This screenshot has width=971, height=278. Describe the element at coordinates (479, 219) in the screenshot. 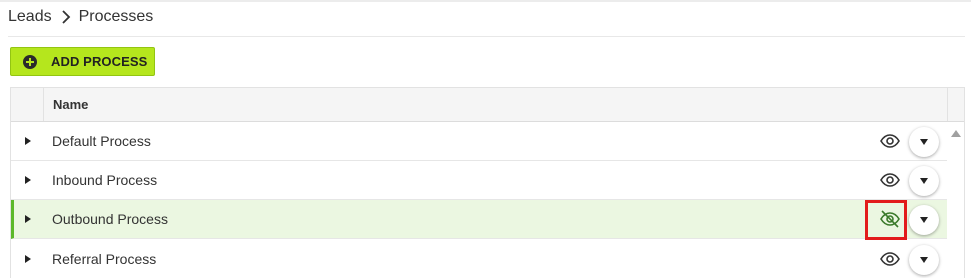

I see `table-row-selected: Outbound Process` at that location.